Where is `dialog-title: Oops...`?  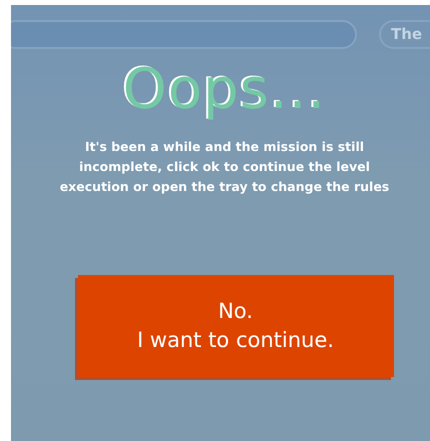 dialog-title: Oops... is located at coordinates (224, 90).